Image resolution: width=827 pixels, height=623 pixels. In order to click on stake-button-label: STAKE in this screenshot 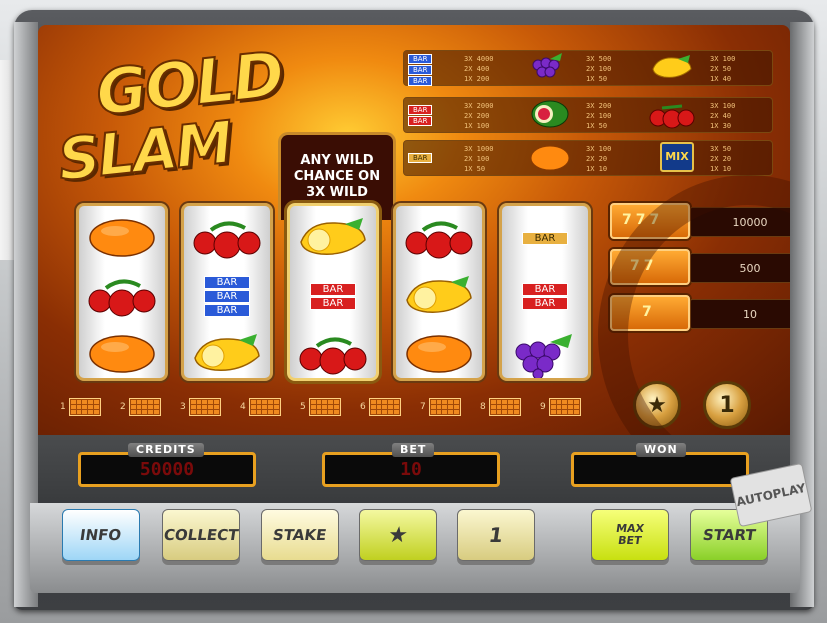, I will do `click(300, 535)`.